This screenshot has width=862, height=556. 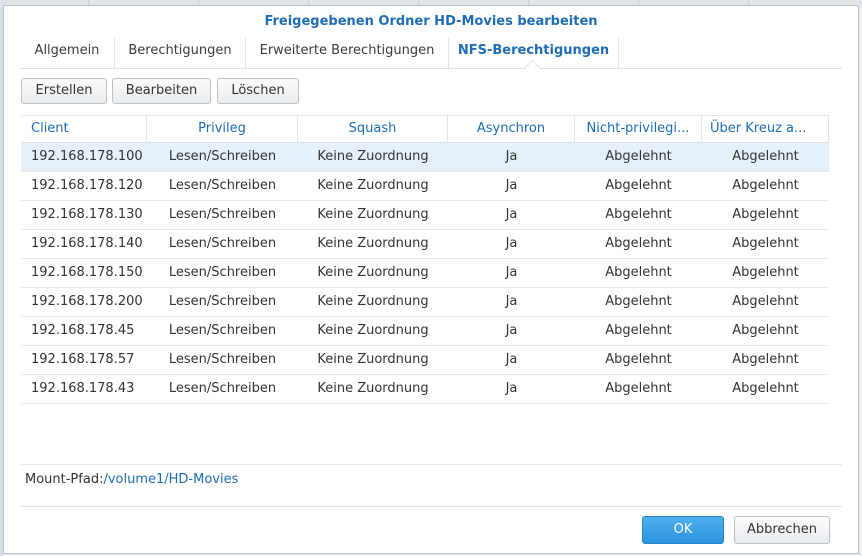 What do you see at coordinates (161, 91) in the screenshot?
I see `edit-button: Bearbeiten` at bounding box center [161, 91].